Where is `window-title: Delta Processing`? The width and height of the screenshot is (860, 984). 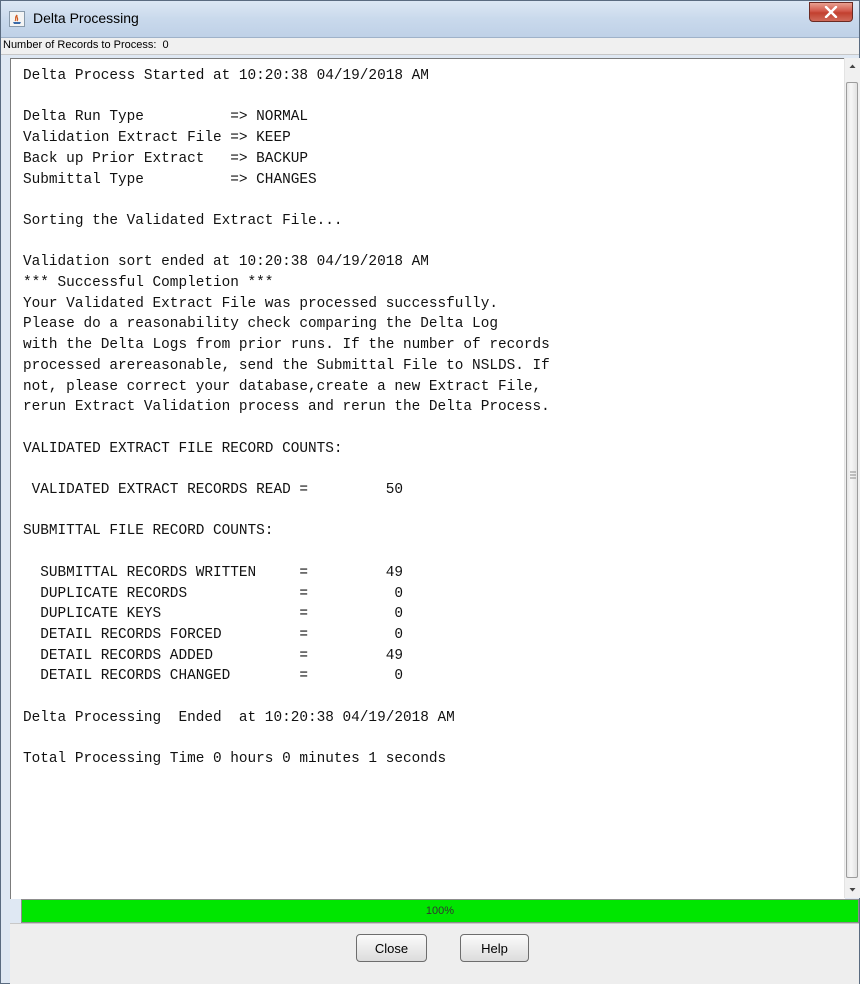 window-title: Delta Processing is located at coordinates (86, 18).